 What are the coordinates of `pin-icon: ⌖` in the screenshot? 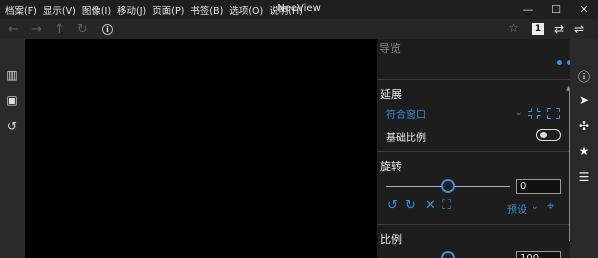 It's located at (550, 206).